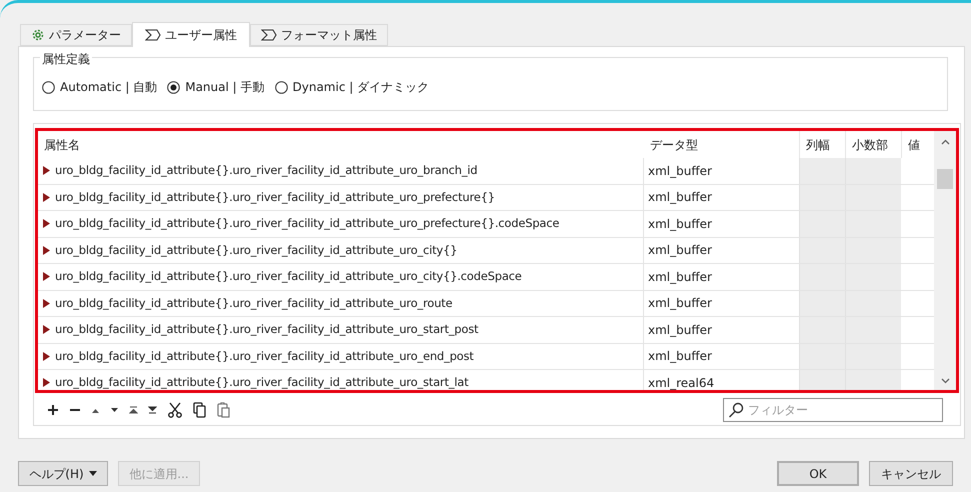 This screenshot has height=492, width=971. What do you see at coordinates (833, 410) in the screenshot?
I see `filter-field: フィルター` at bounding box center [833, 410].